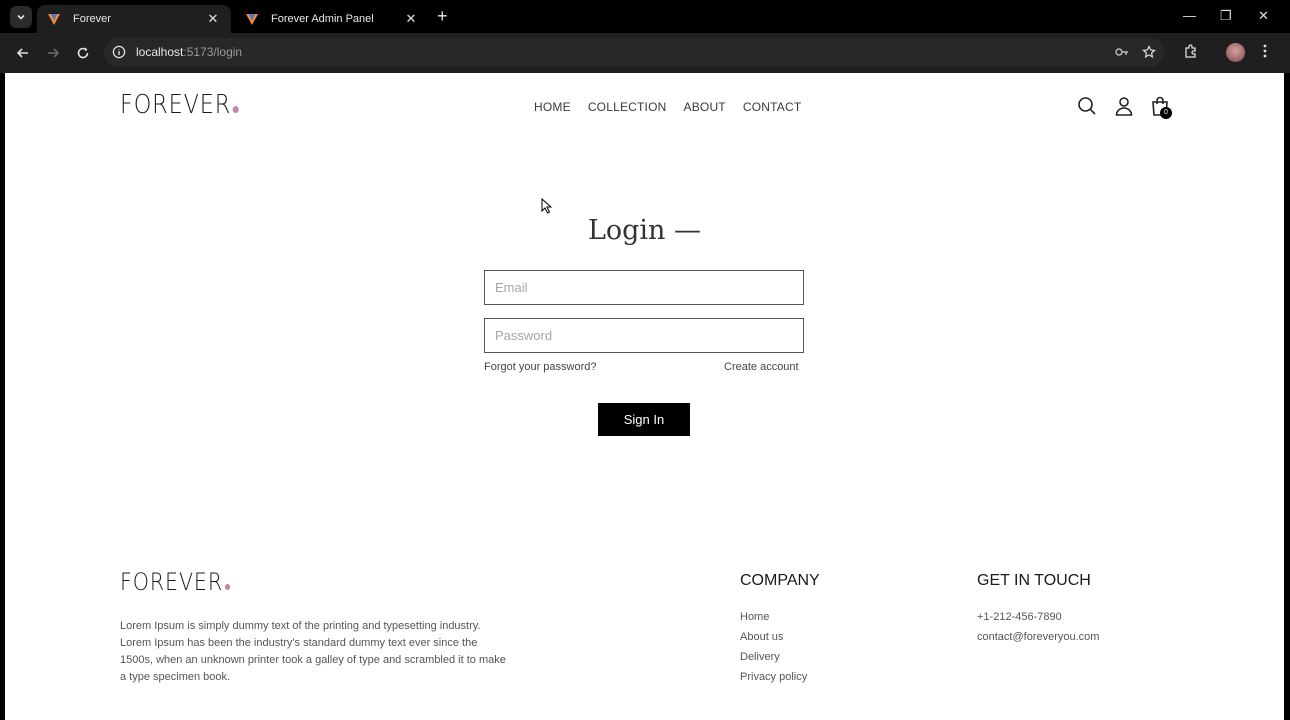 Image resolution: width=1290 pixels, height=720 pixels. What do you see at coordinates (540, 367) in the screenshot?
I see `forgot-password-link: Forgot your password?` at bounding box center [540, 367].